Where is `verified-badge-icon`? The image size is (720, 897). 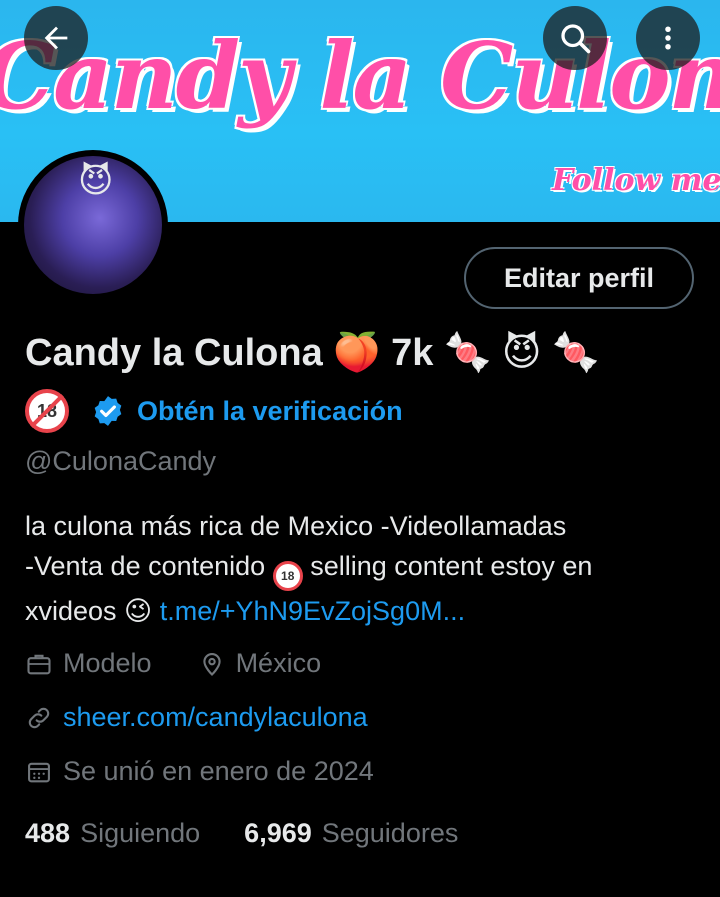
verified-badge-icon is located at coordinates (108, 411).